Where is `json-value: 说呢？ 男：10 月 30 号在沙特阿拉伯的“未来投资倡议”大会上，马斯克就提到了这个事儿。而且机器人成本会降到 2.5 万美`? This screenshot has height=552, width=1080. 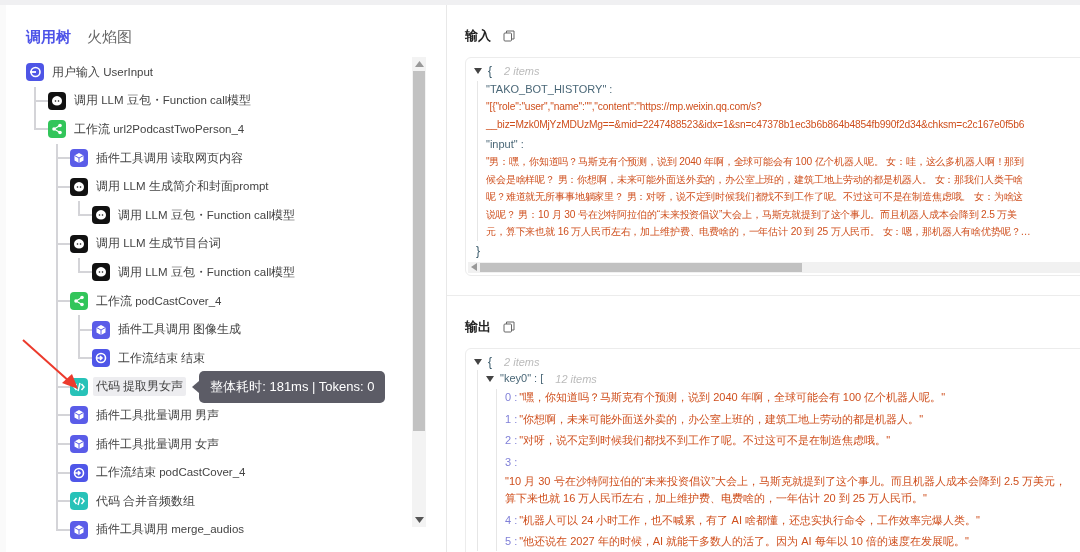
json-value: 说呢？ 男：10 月 30 号在沙特阿拉伯的“未来投资倡议”大会上，马斯克就提到了这个事儿。而且机器人成本会降到 2.5 万美 is located at coordinates (752, 214).